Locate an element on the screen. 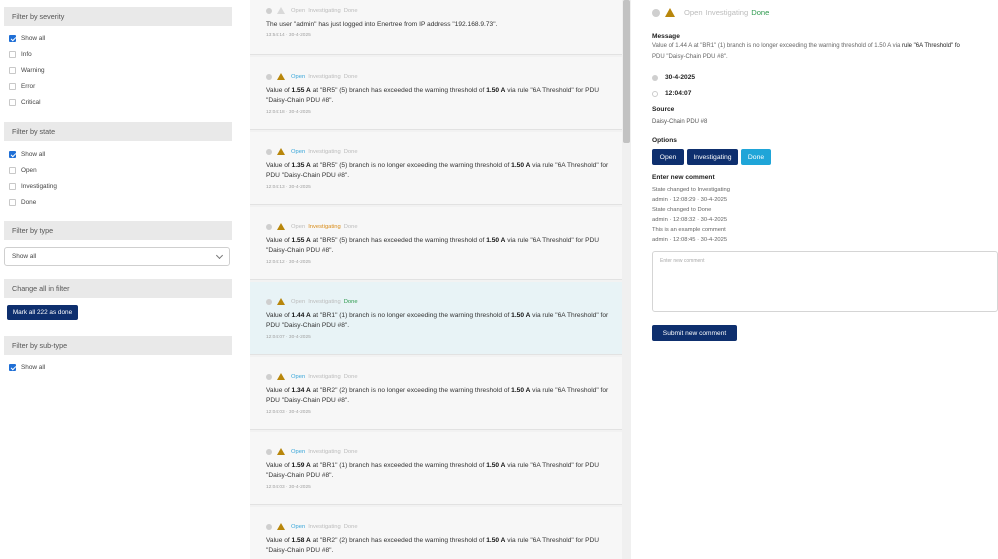 Image resolution: width=998 pixels, height=559 pixels. warning-icon is located at coordinates (281, 451).